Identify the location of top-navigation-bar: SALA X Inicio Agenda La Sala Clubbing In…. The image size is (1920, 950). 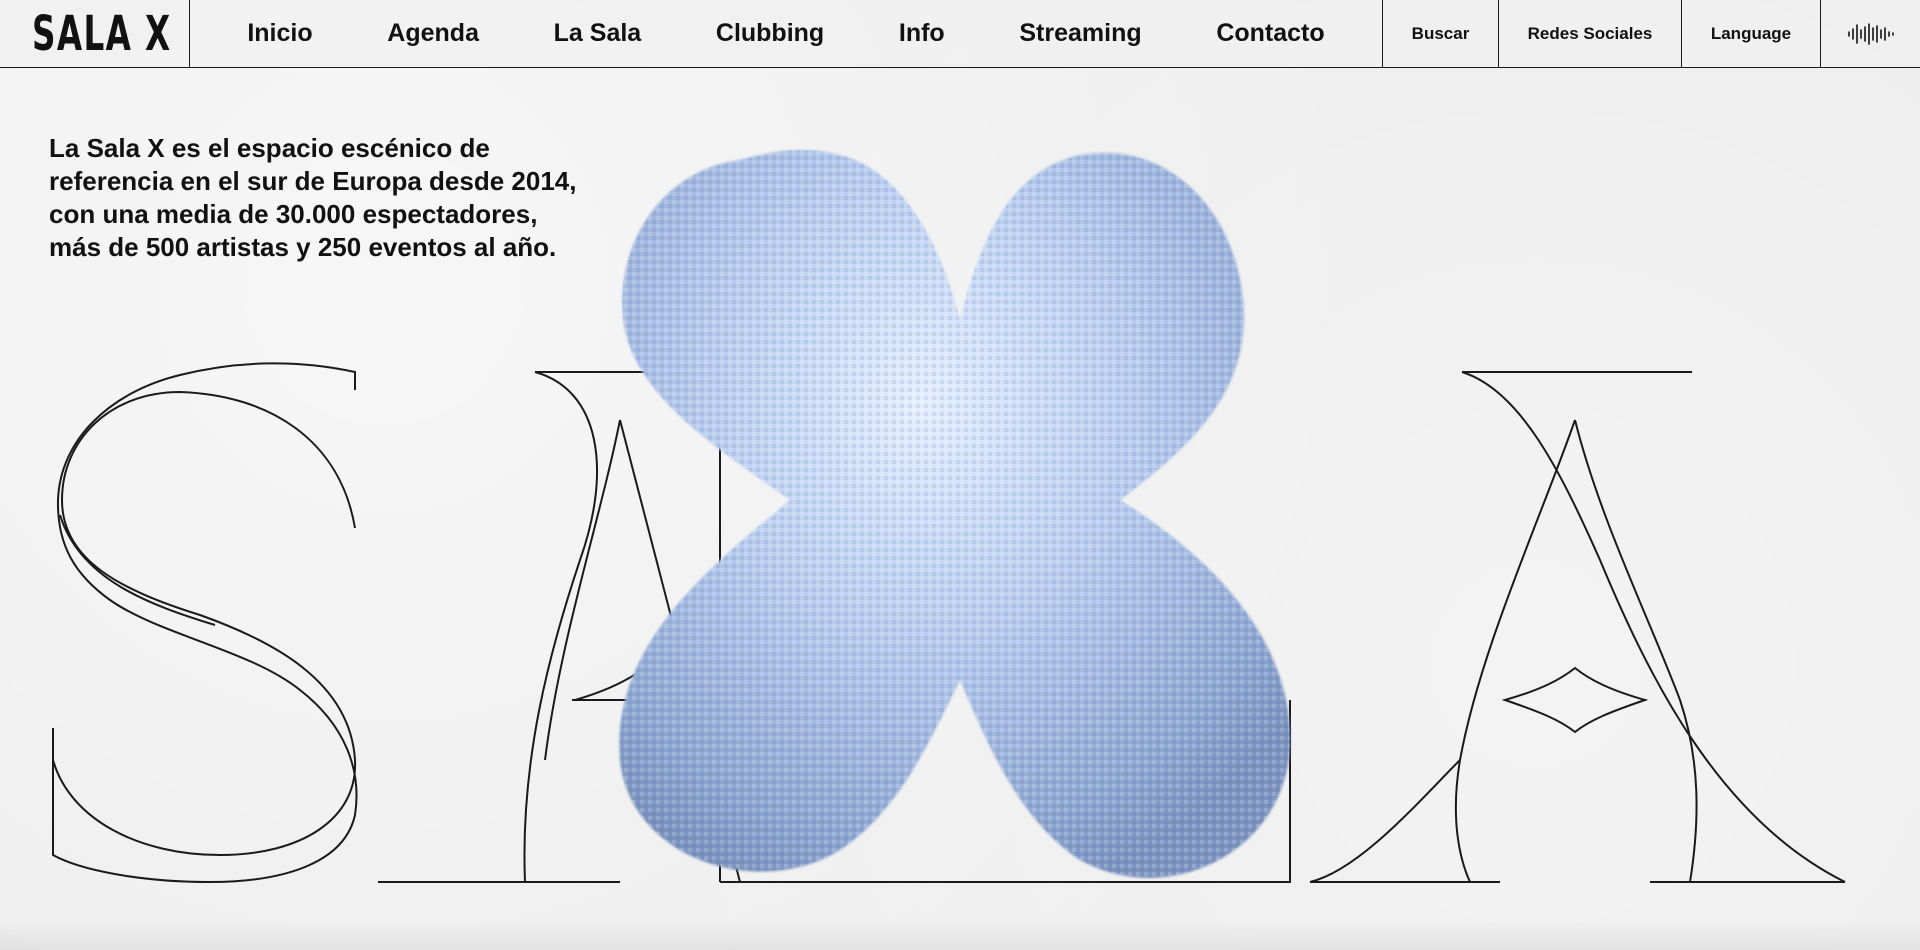
(960, 34).